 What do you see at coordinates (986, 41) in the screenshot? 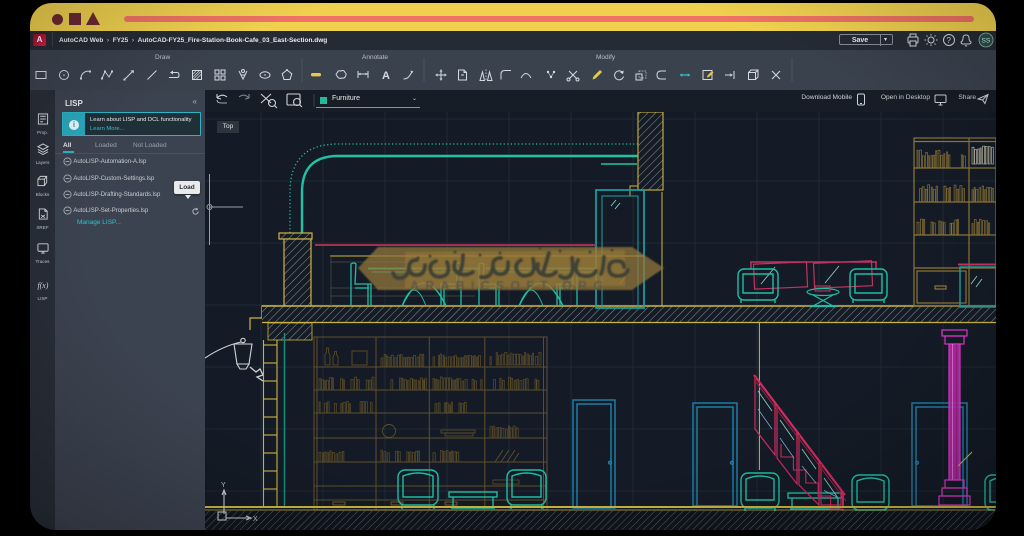
I see `svg-text: SS` at bounding box center [986, 41].